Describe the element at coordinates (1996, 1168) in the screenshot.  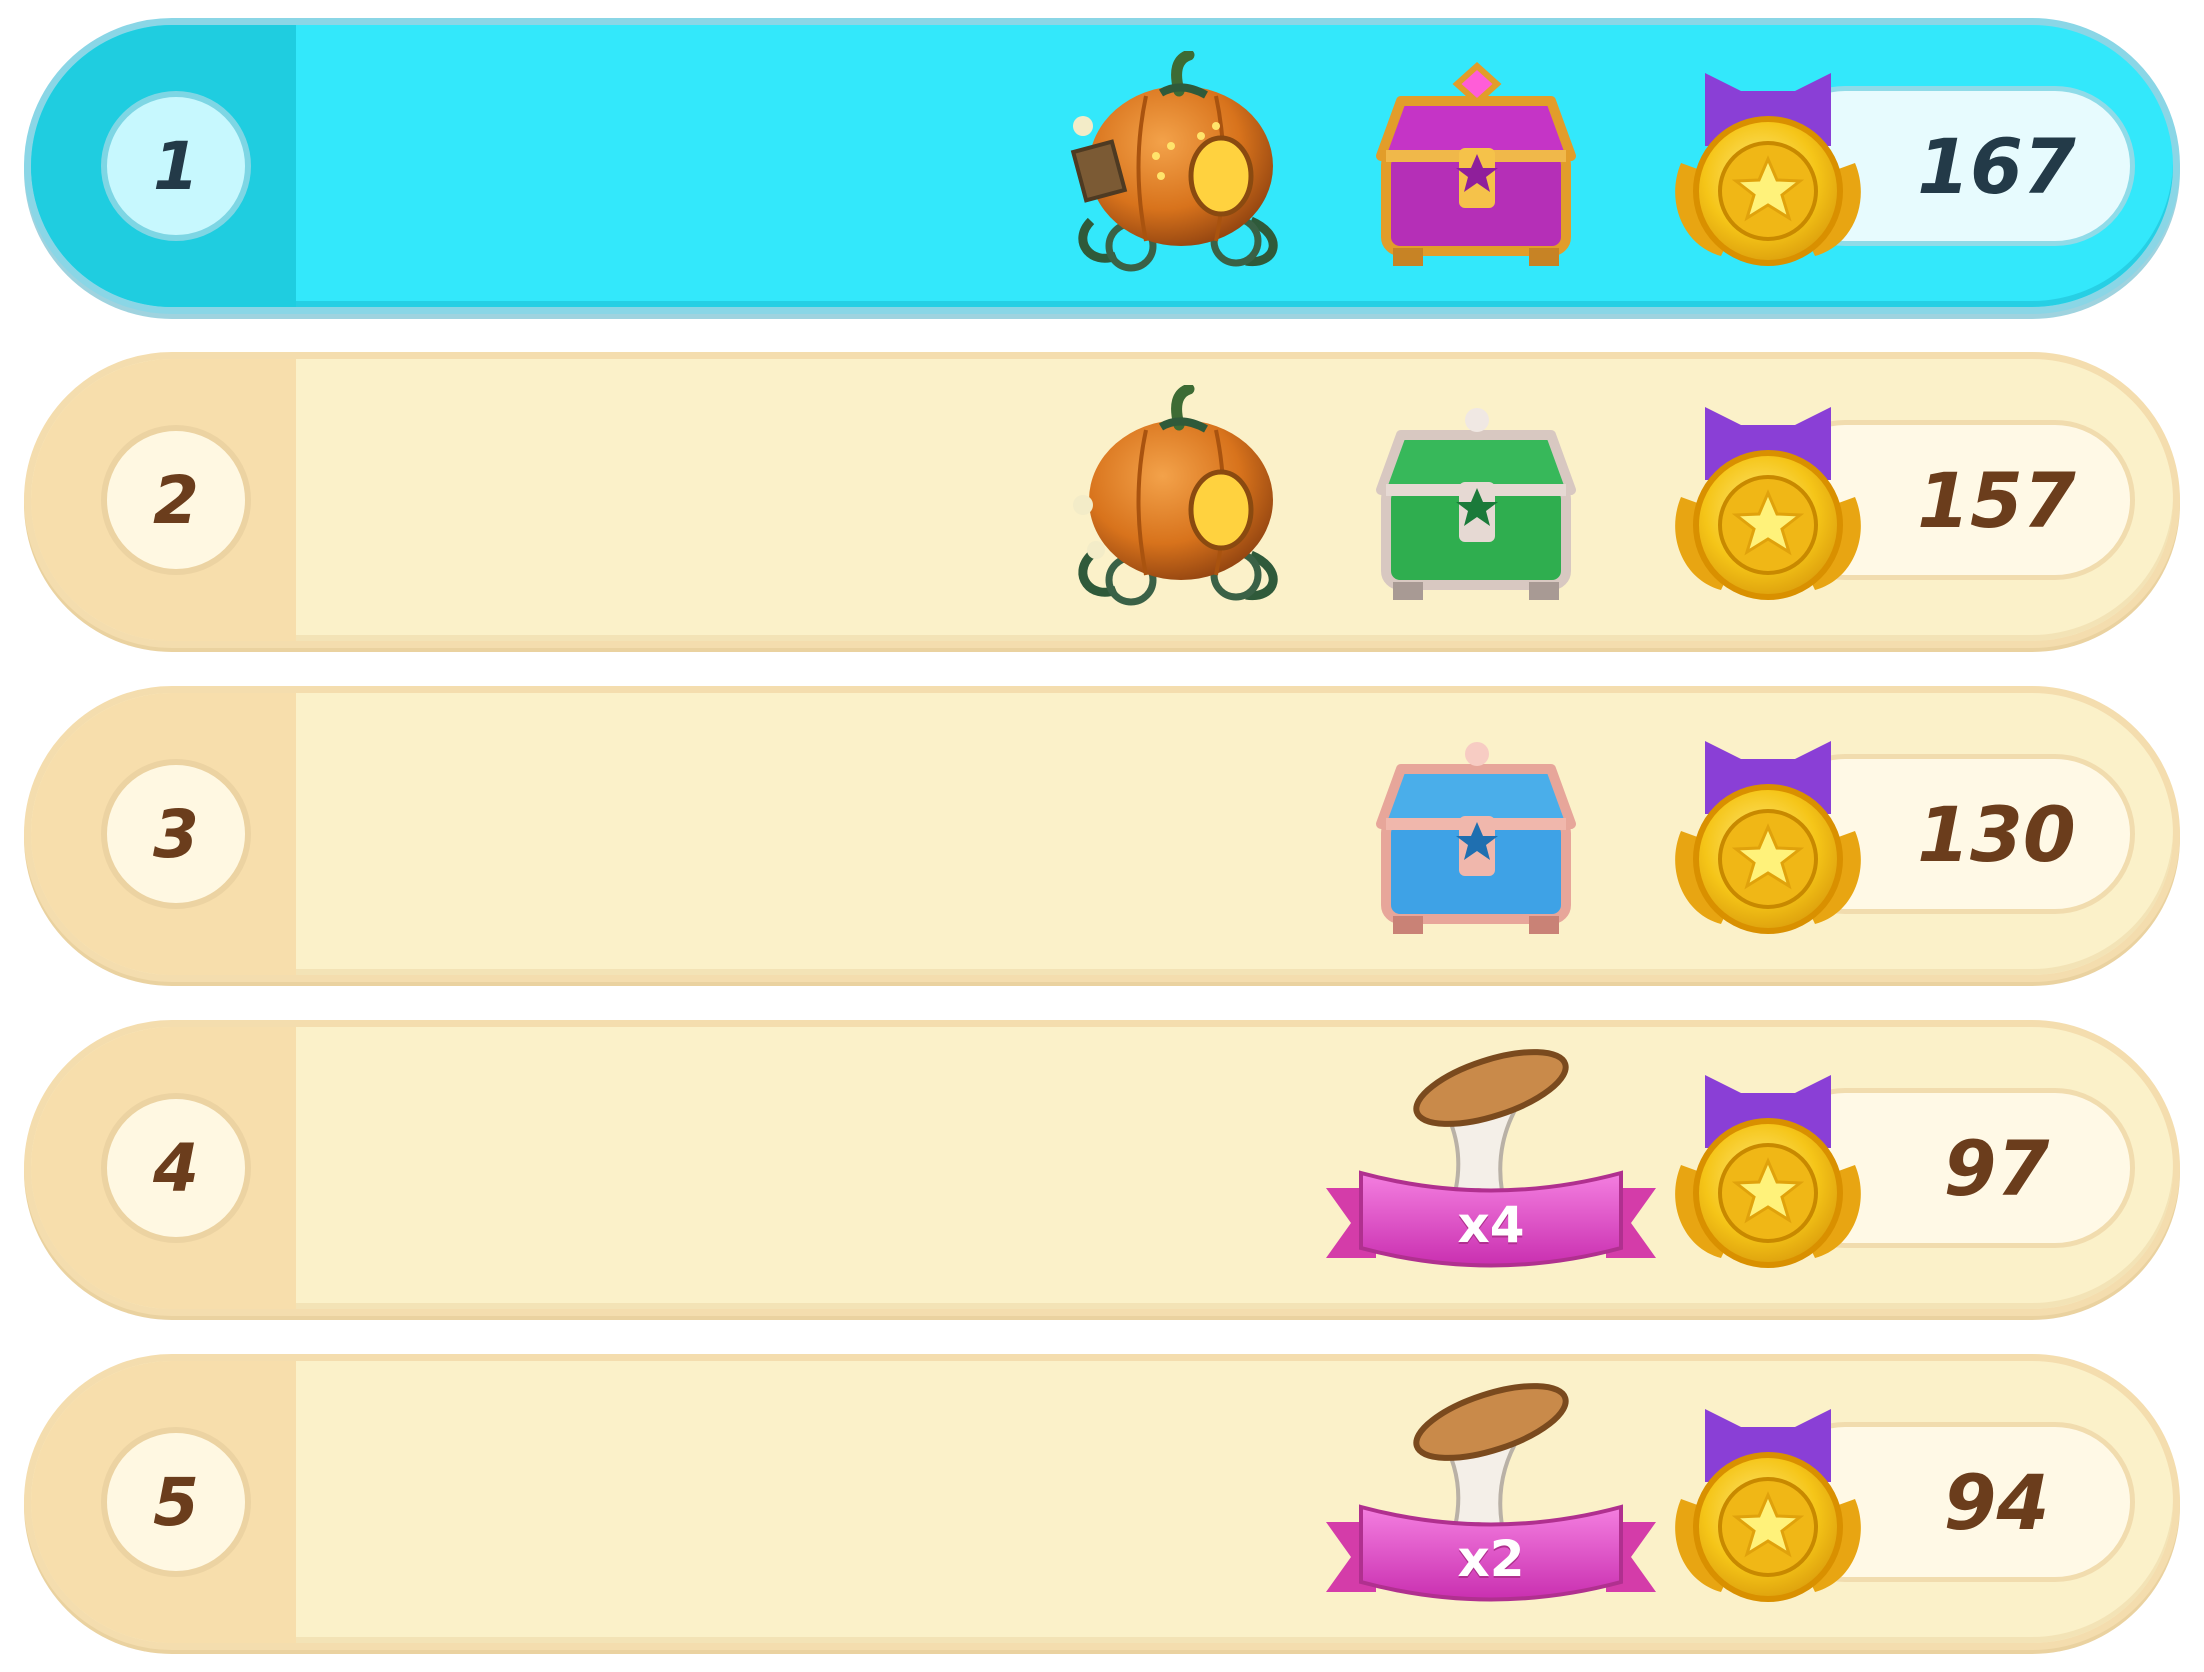
I see `score-value: 97` at that location.